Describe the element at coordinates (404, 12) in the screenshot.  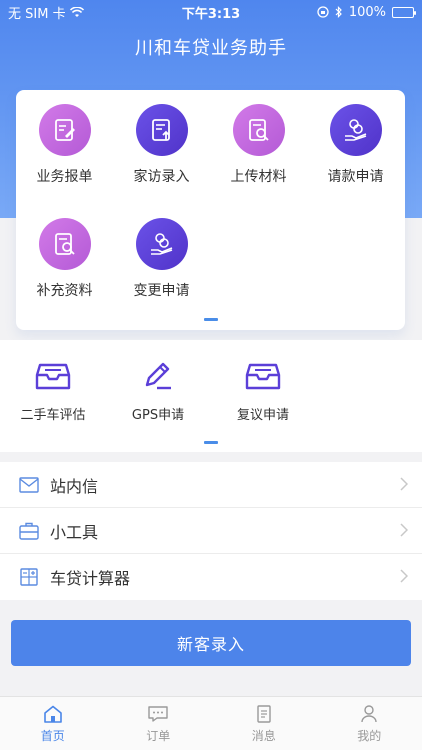
I see `battery-icon` at that location.